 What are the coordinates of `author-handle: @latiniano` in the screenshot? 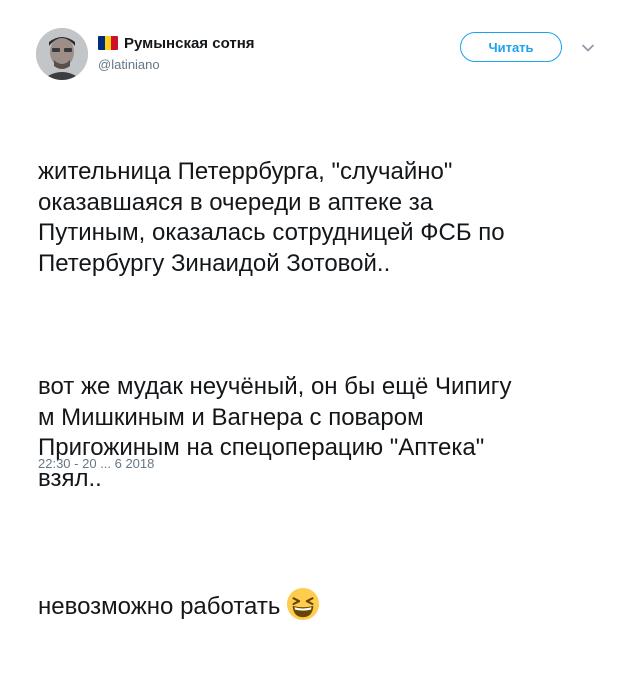 It's located at (176, 64).